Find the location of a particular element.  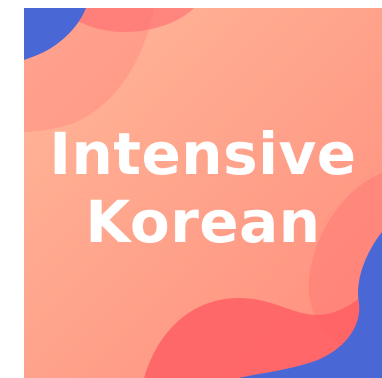

title-line-2: Korean is located at coordinates (203, 222).